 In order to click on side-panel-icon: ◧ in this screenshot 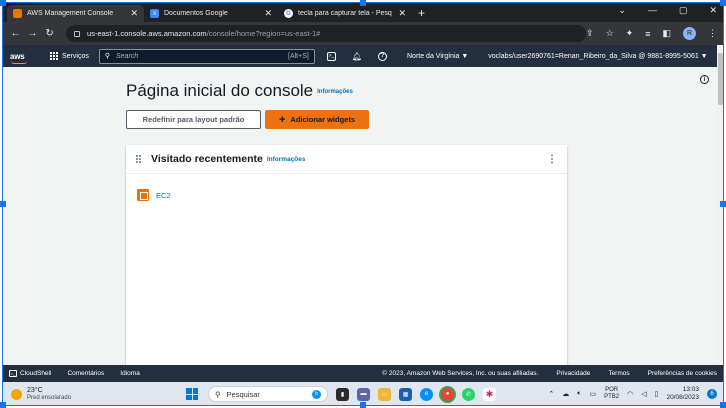, I will do `click(666, 33)`.